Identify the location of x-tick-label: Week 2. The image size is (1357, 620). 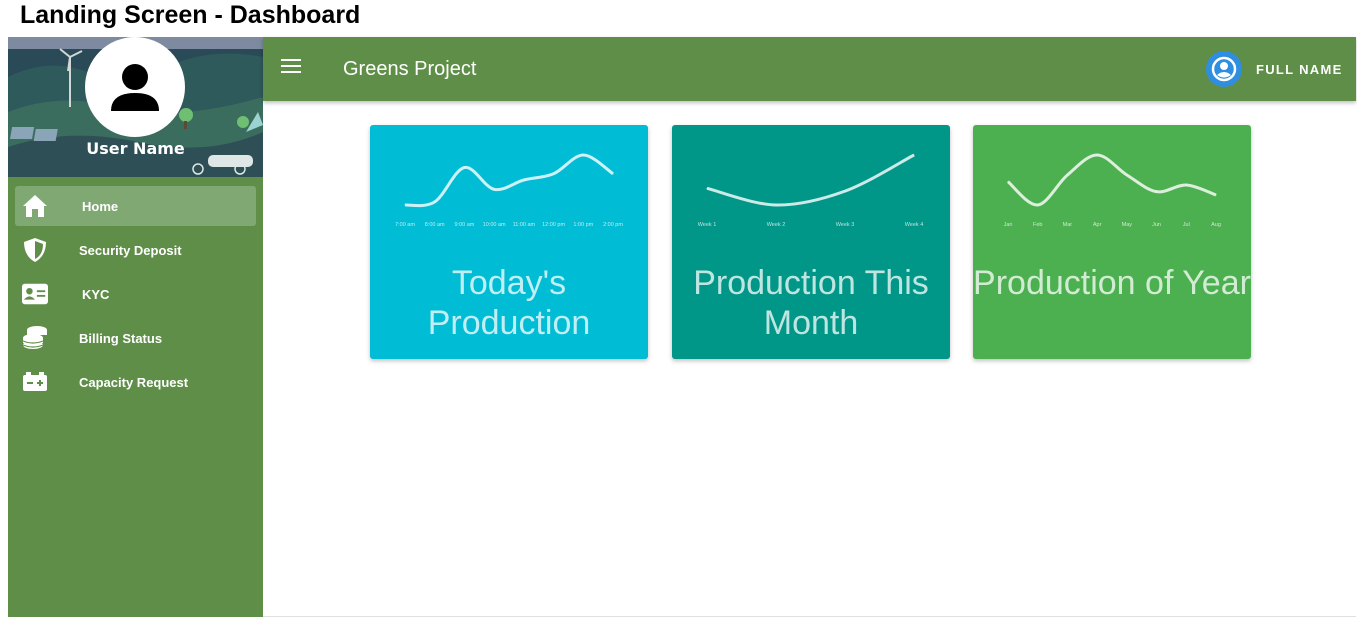
(776, 225).